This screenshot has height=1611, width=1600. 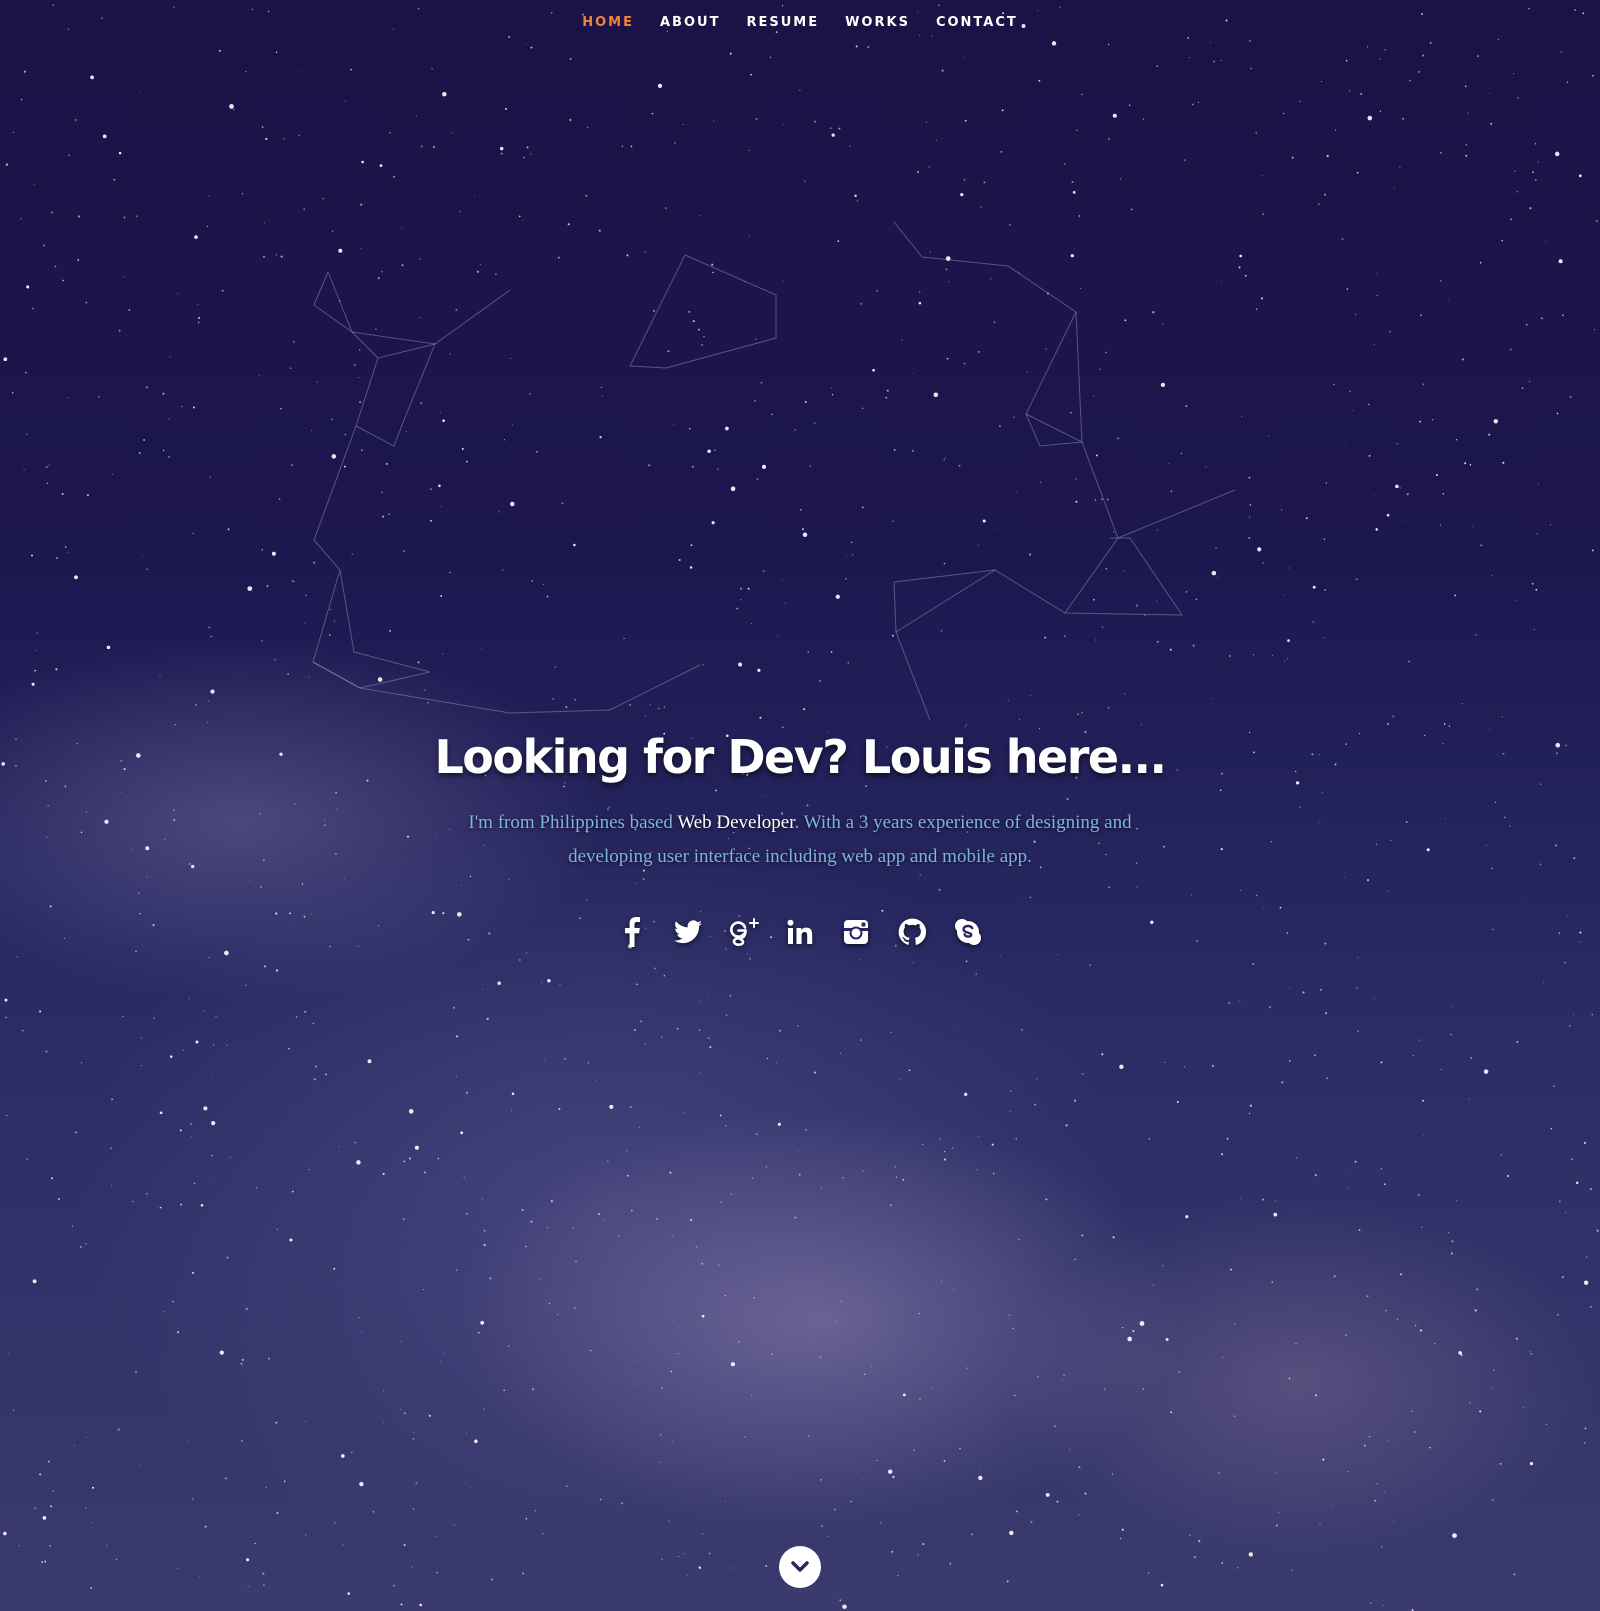 I want to click on twitter-icon, so click(x=688, y=932).